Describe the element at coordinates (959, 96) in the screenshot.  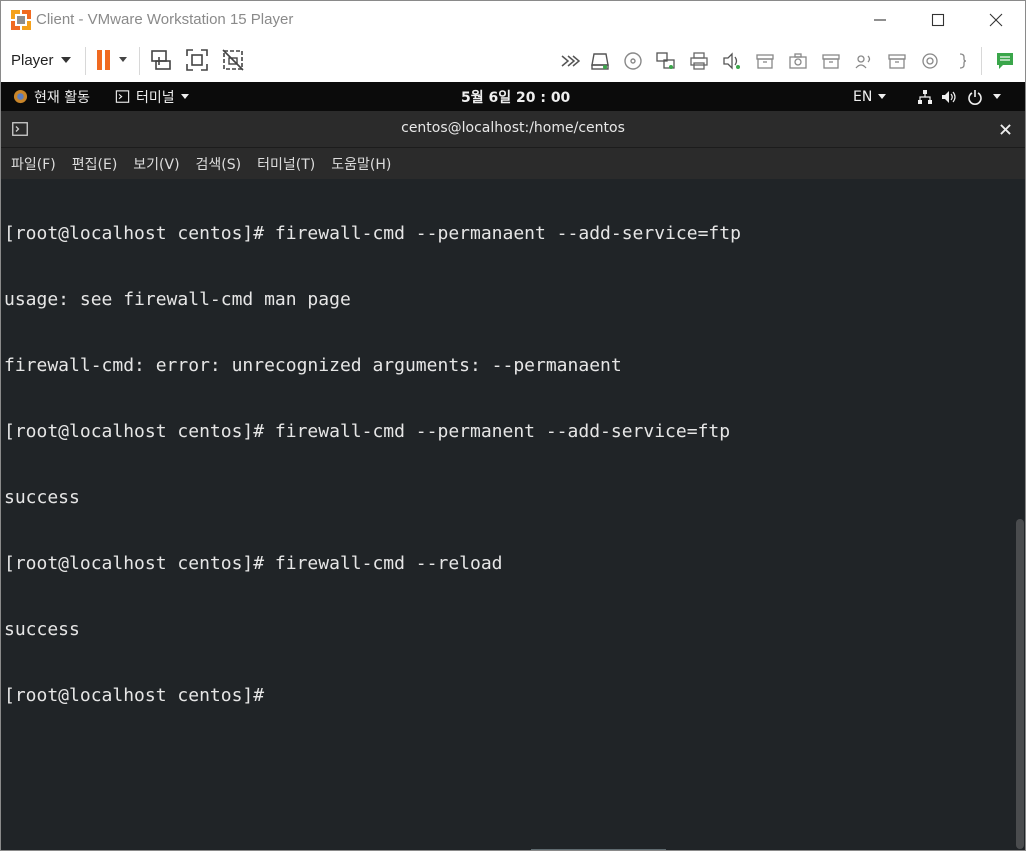
I see `system-menu-button` at that location.